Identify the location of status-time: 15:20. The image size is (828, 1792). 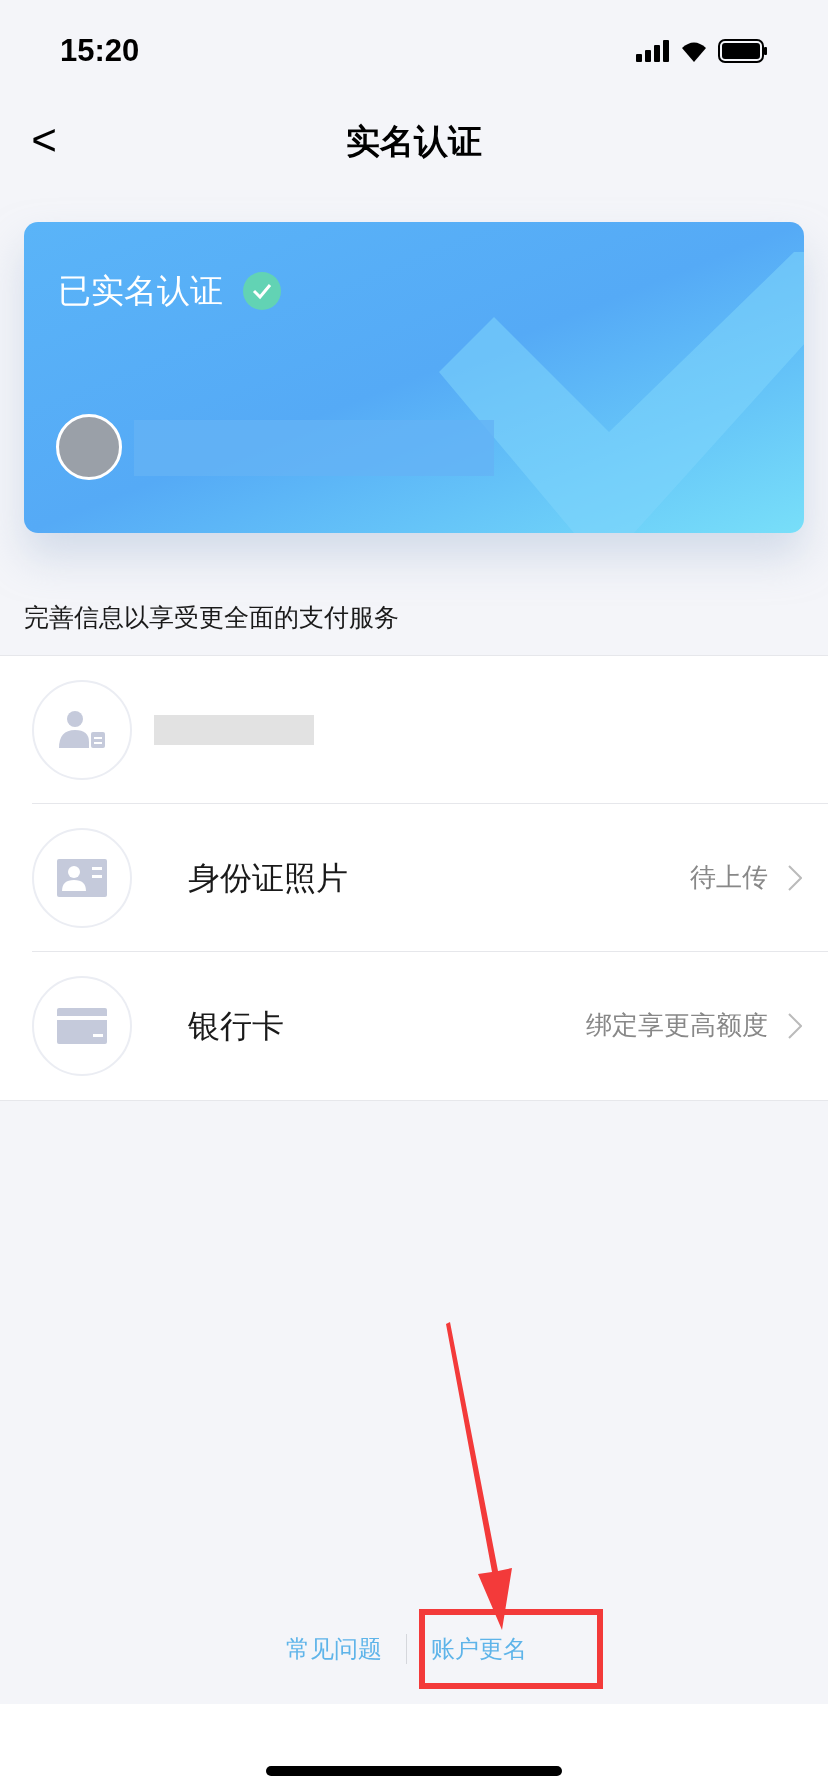
(100, 50).